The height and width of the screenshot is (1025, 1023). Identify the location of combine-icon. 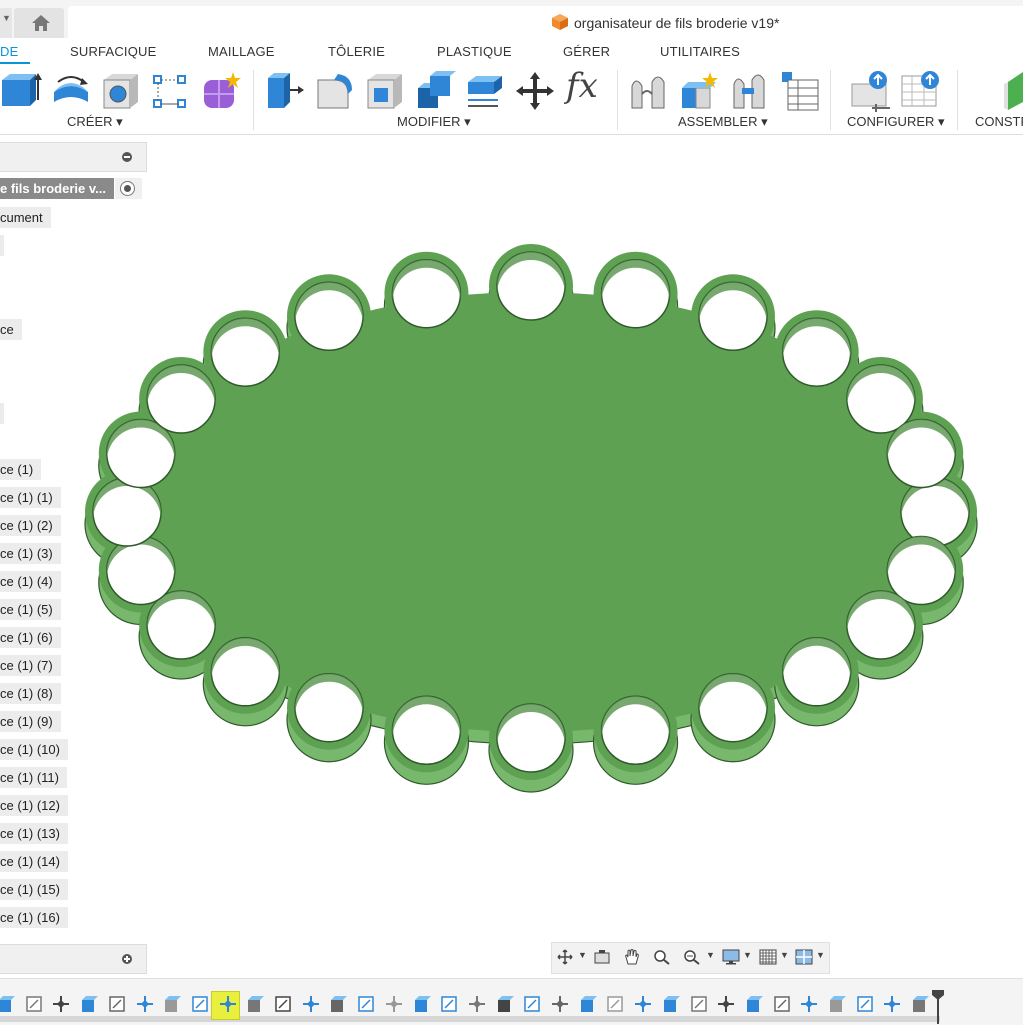
(435, 91).